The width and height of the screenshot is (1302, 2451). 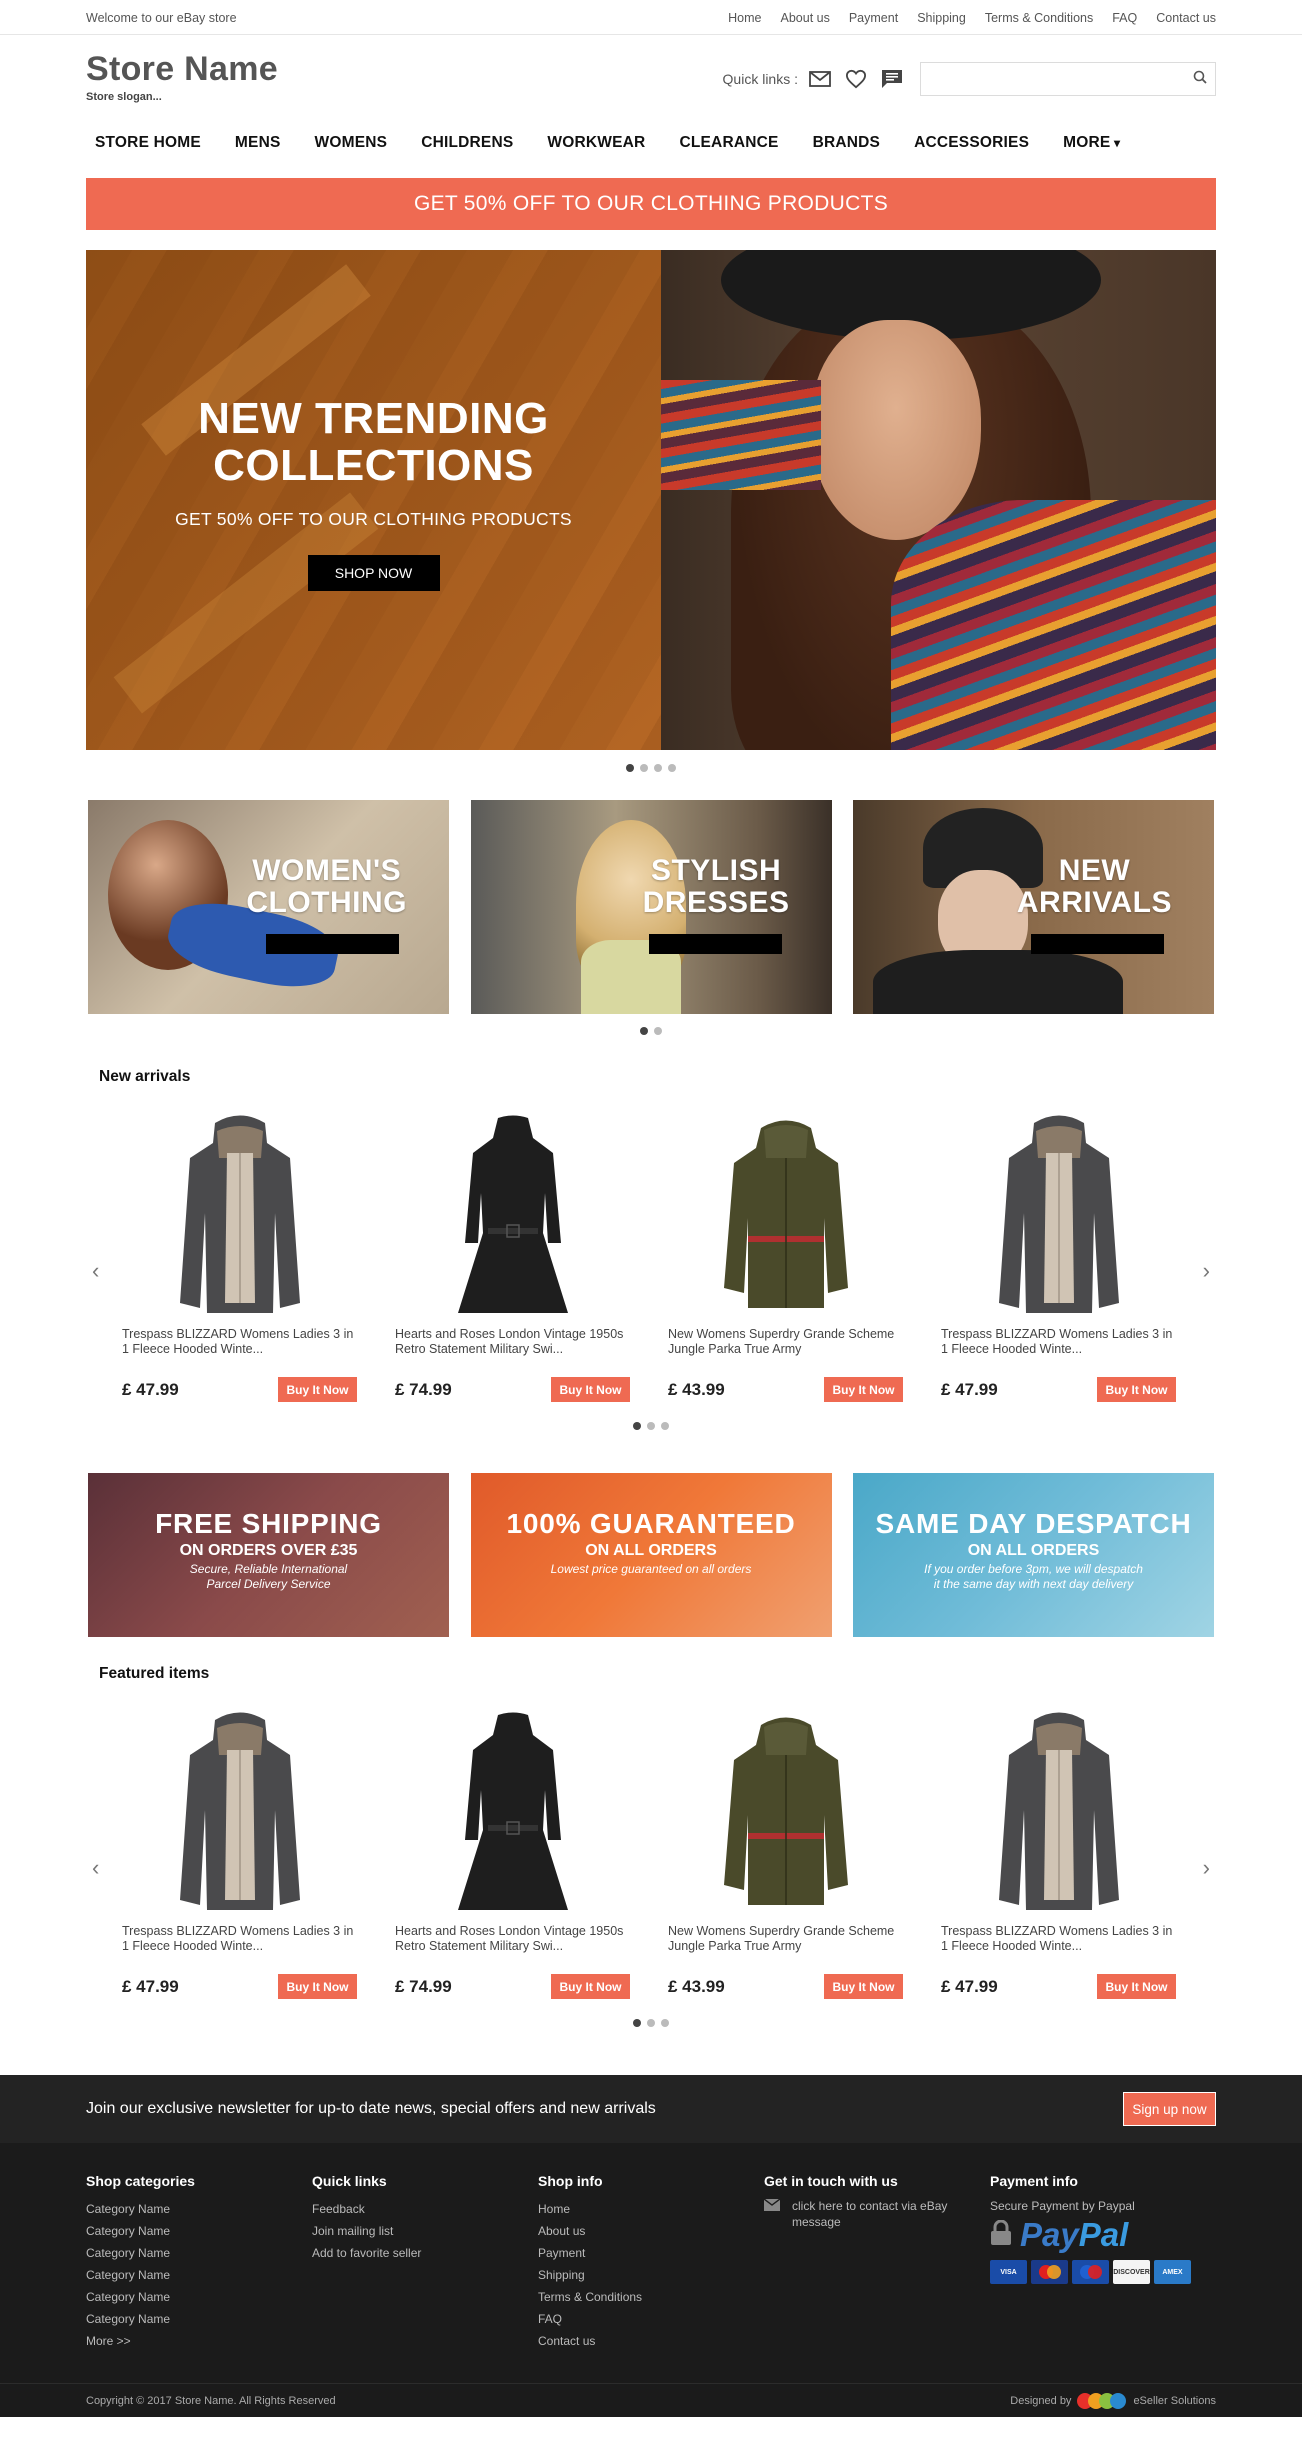 I want to click on search-icon, so click(x=1200, y=79).